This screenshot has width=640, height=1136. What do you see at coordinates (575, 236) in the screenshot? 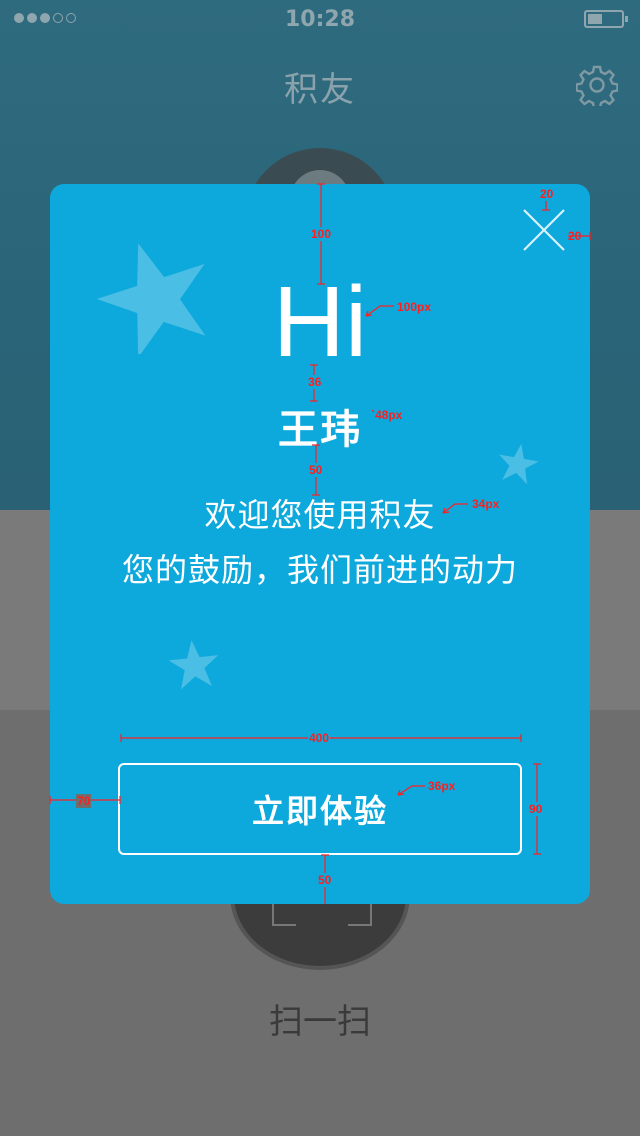
I see `annotation-close-right: 20` at bounding box center [575, 236].